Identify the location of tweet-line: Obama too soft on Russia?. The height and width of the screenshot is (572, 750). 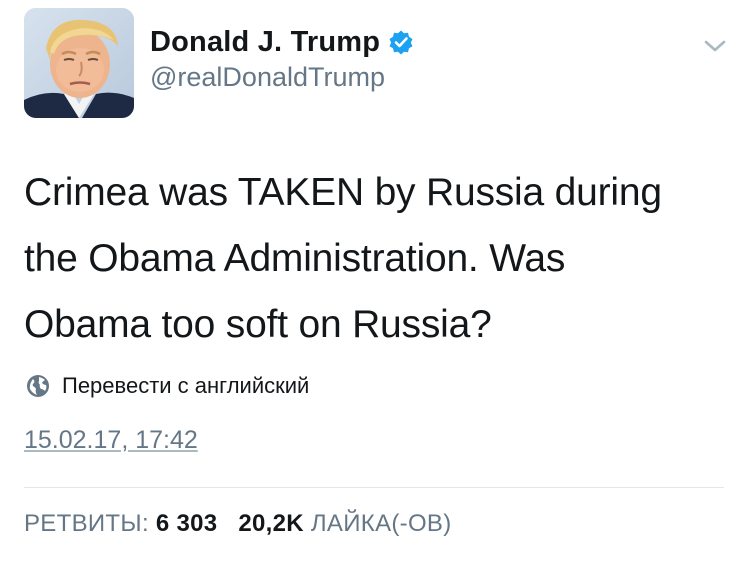
(258, 324).